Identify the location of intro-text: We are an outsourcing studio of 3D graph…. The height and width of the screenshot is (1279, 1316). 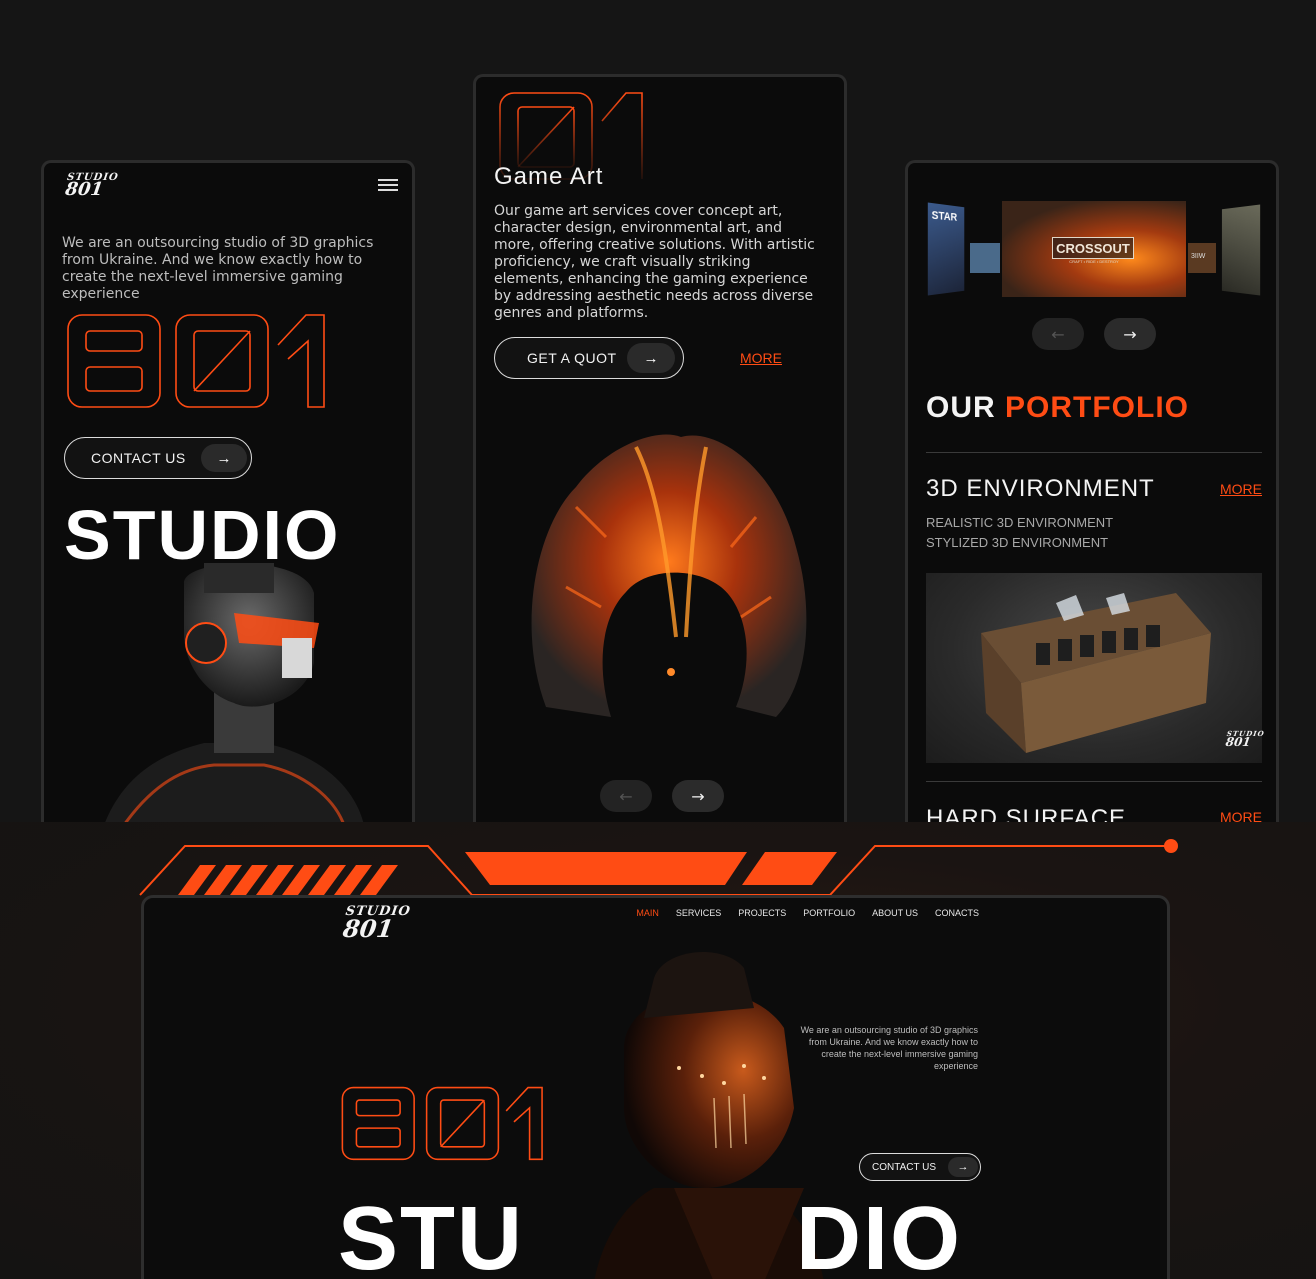
(218, 268).